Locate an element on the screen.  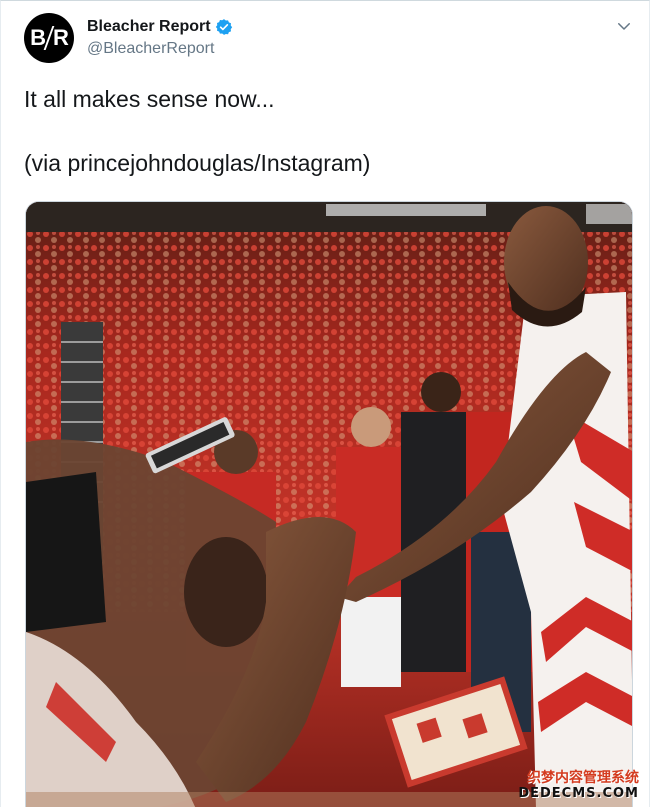
author-avatar: B R is located at coordinates (49, 38).